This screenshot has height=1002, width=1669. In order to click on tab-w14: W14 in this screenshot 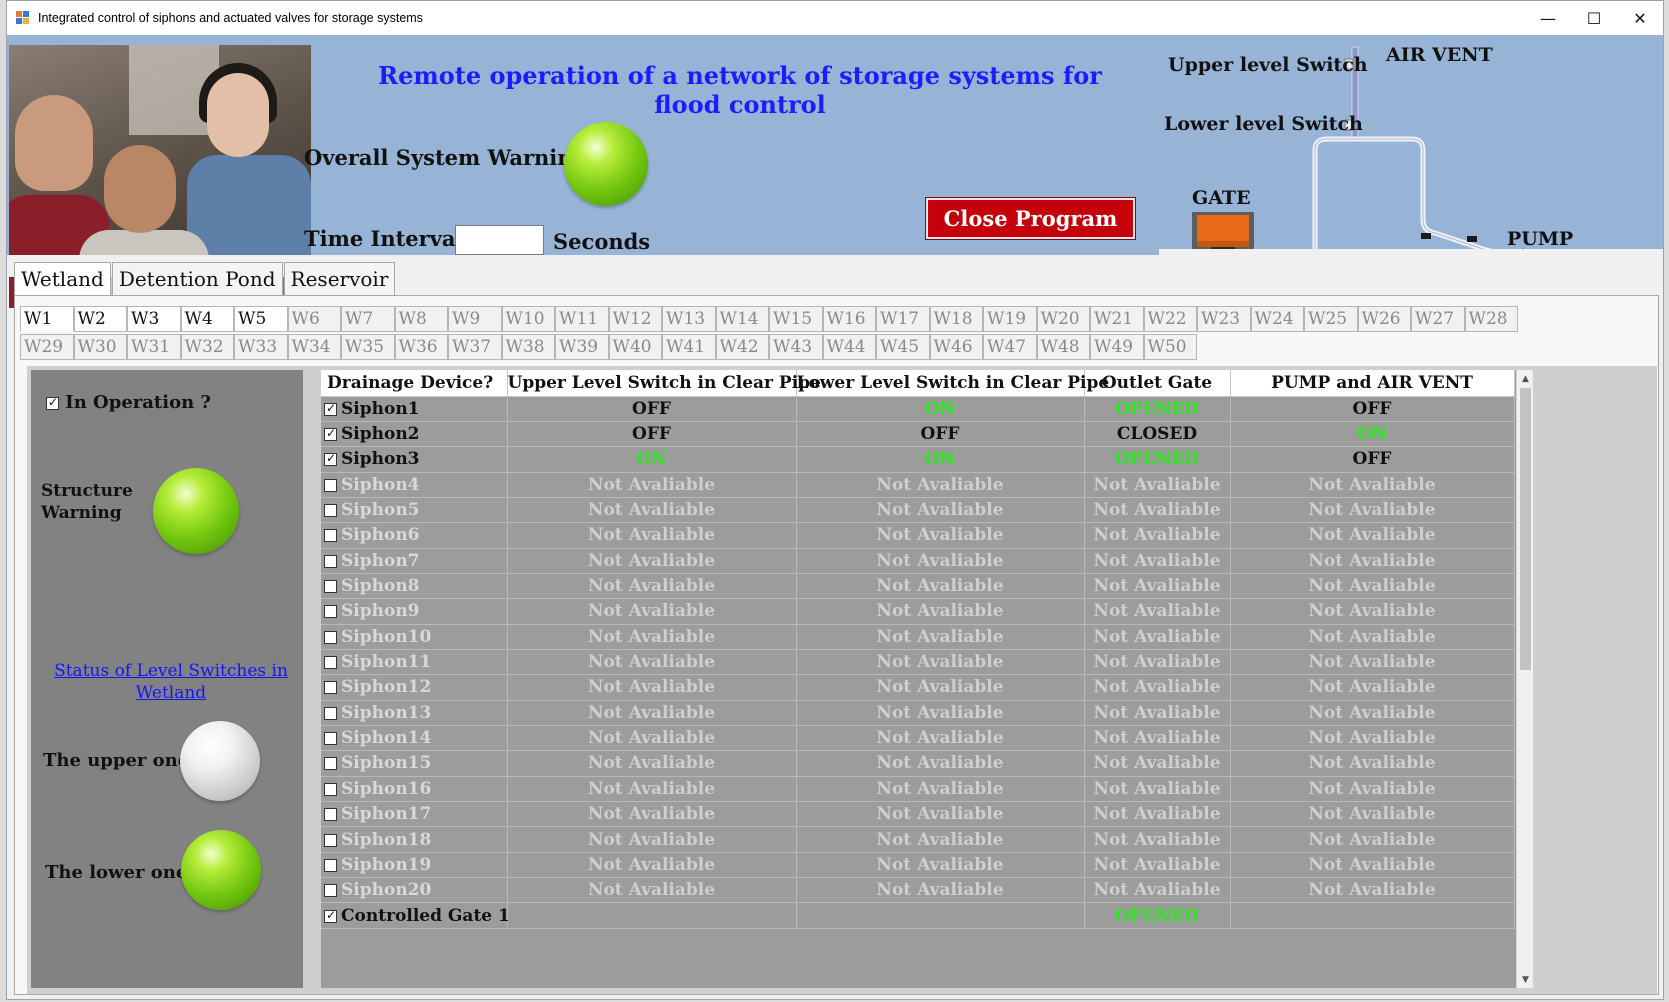, I will do `click(742, 319)`.